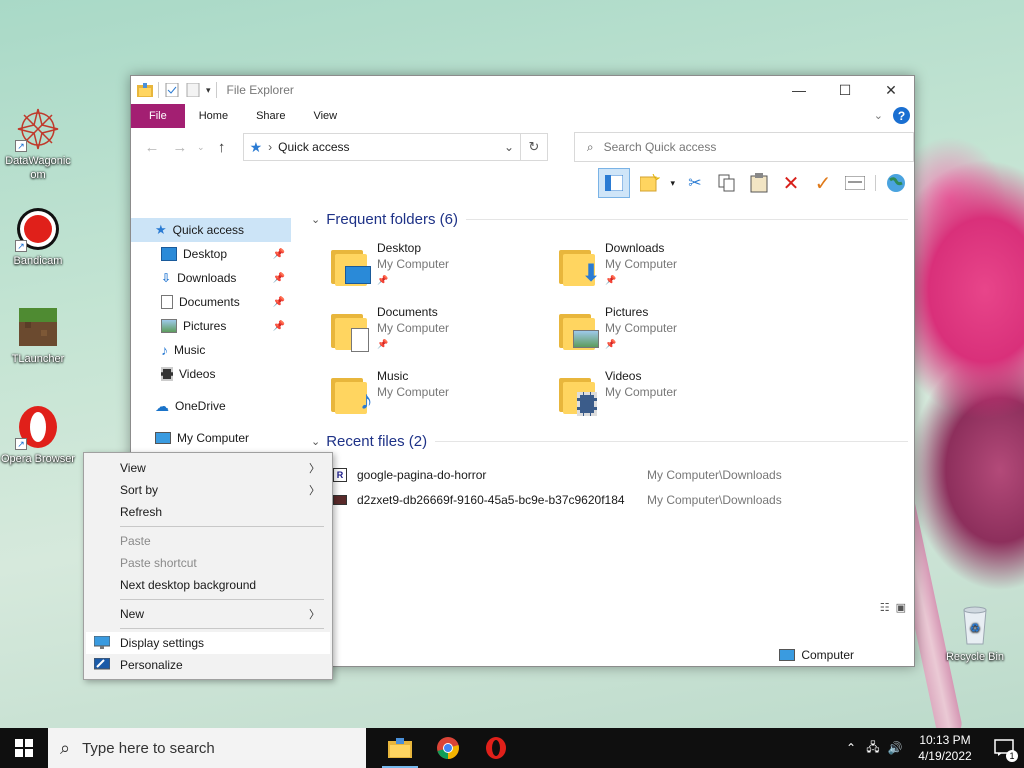 This screenshot has width=1024, height=768. What do you see at coordinates (791, 183) in the screenshot?
I see `delete-icon: ✕` at bounding box center [791, 183].